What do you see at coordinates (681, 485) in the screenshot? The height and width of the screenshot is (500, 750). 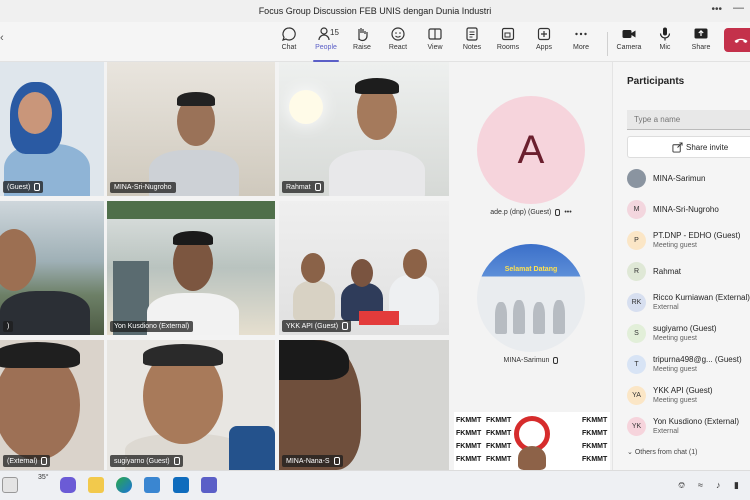 I see `tray-mic-icon: ⎊` at bounding box center [681, 485].